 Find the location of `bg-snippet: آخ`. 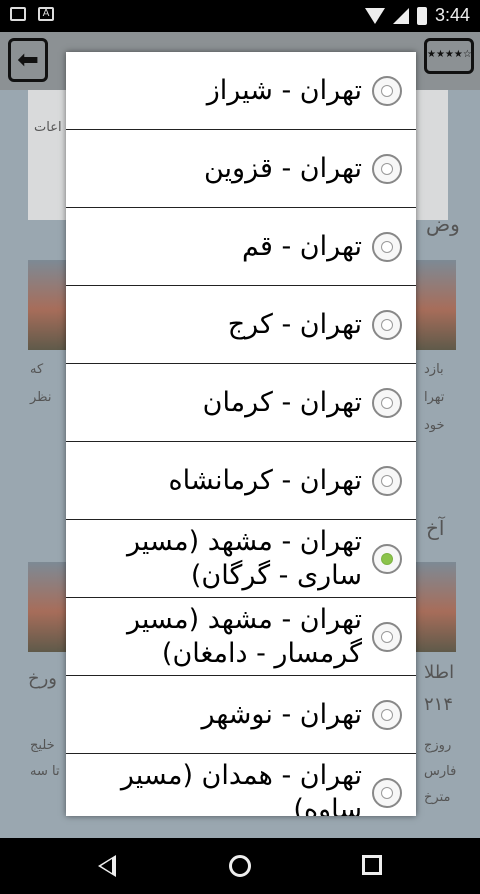

bg-snippet: آخ is located at coordinates (435, 528).